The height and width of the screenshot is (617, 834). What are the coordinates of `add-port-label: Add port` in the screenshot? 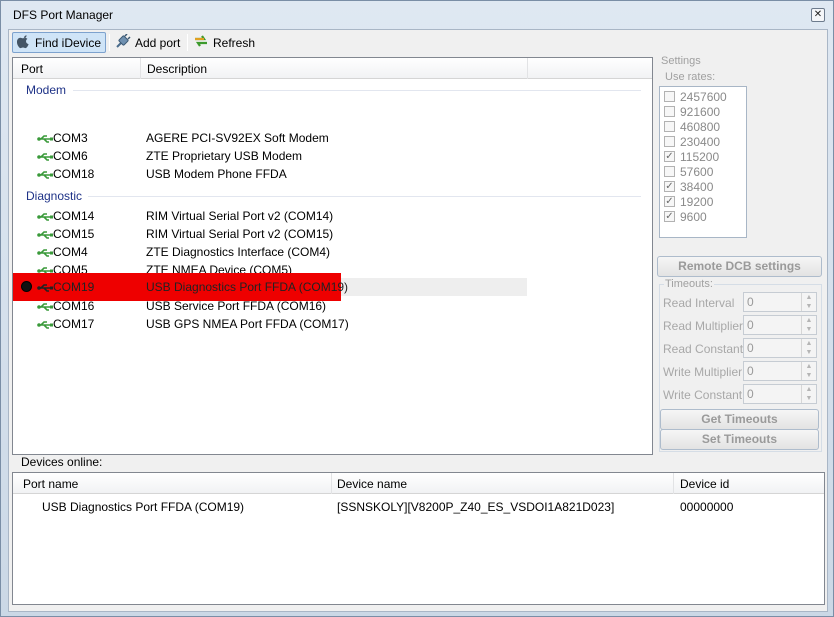 It's located at (158, 42).